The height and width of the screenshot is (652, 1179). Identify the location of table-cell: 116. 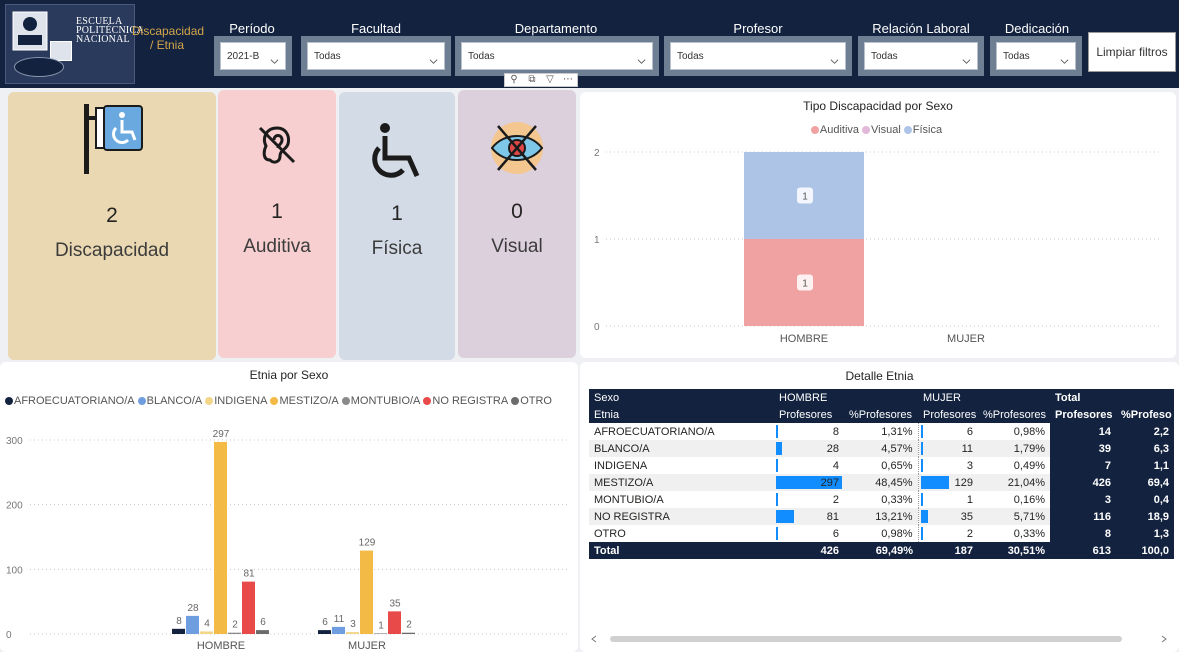
(1083, 516).